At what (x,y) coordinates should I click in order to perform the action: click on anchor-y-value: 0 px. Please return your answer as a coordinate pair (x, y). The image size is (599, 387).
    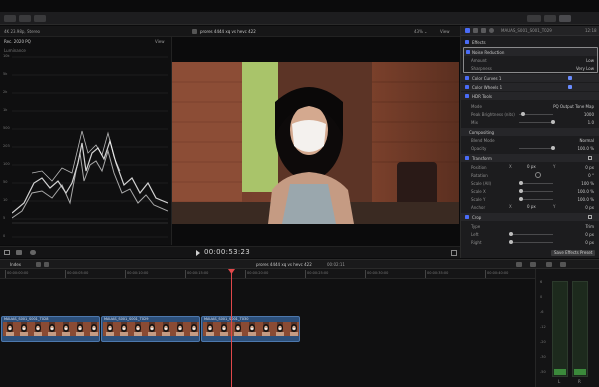
    Looking at the image, I should click on (589, 207).